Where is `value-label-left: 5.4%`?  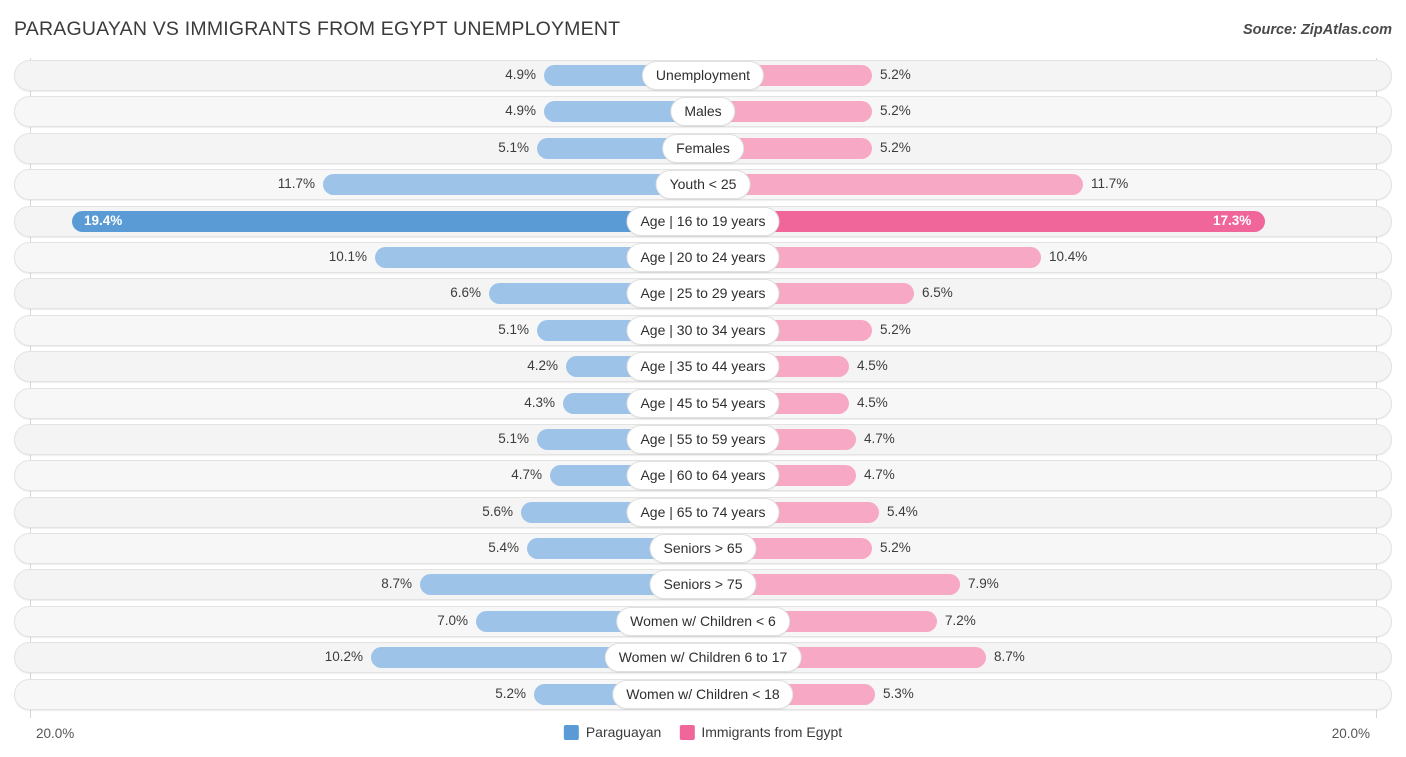 value-label-left: 5.4% is located at coordinates (503, 548).